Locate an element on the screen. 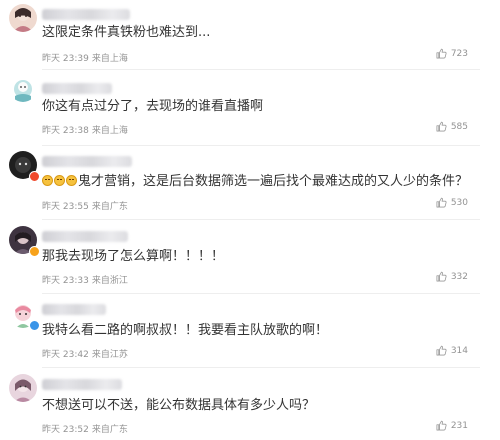 The width and height of the screenshot is (500, 440). like-count: 530 is located at coordinates (459, 202).